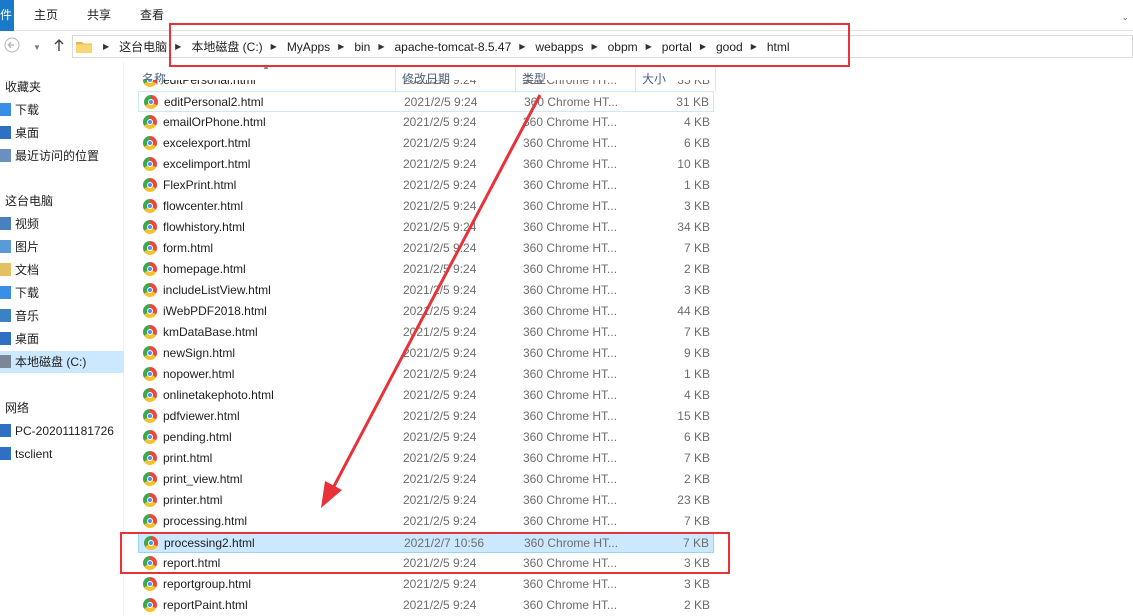 The width and height of the screenshot is (1133, 616). Describe the element at coordinates (62, 454) in the screenshot. I see `sidebar-item: tsclient` at that location.